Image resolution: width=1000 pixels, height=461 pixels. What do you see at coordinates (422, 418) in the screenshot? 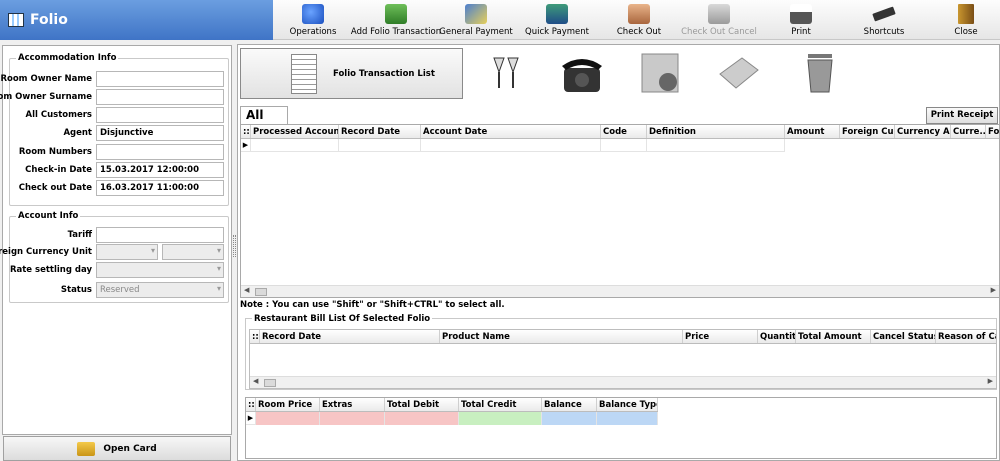
I see `total-debit-cell` at bounding box center [422, 418].